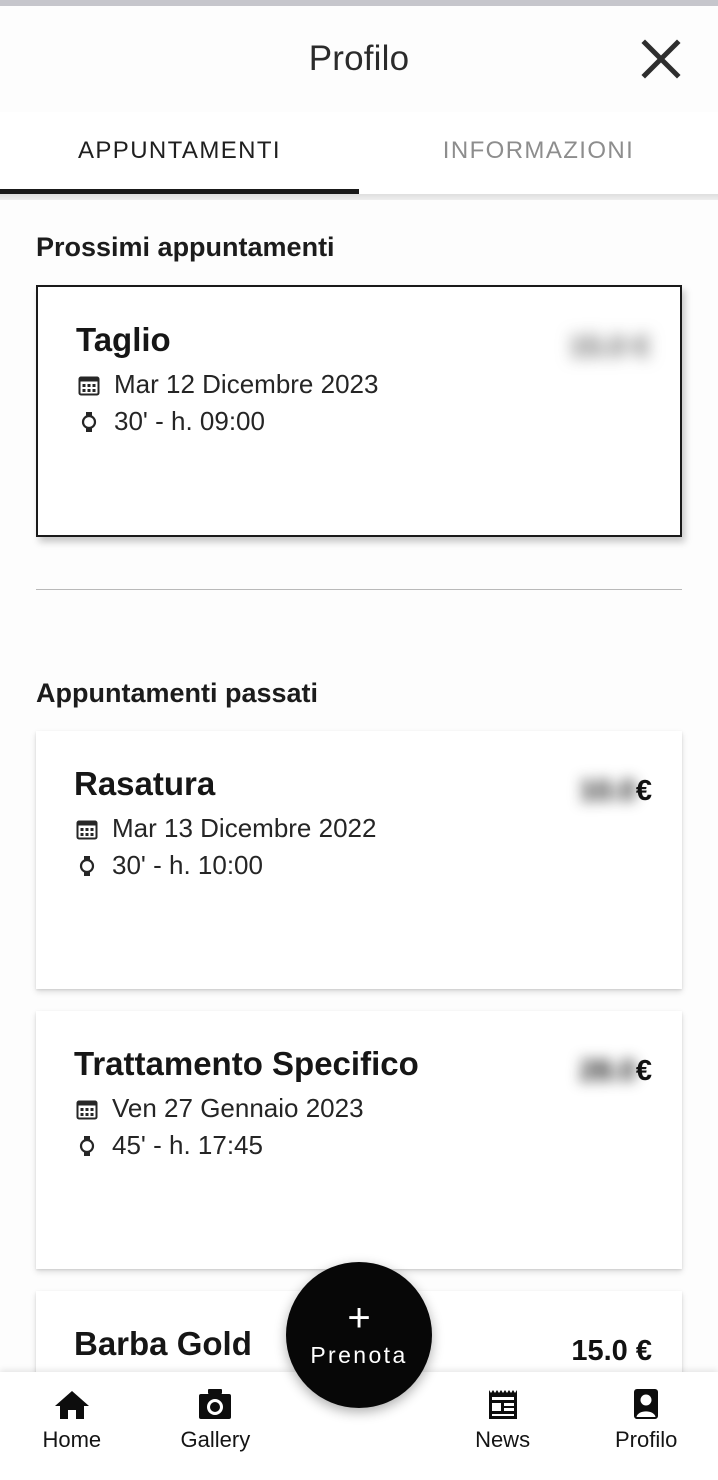 The image size is (718, 1480). I want to click on tab-informazioni: INFORMAZIONI, so click(538, 153).